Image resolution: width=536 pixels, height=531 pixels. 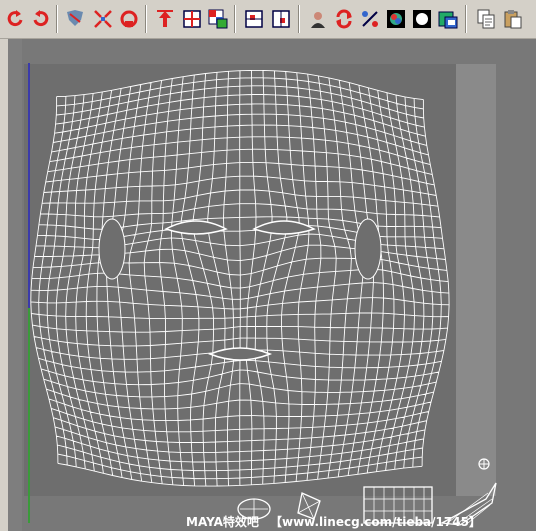 What do you see at coordinates (15, 19) in the screenshot?
I see `rotate-left-icon` at bounding box center [15, 19].